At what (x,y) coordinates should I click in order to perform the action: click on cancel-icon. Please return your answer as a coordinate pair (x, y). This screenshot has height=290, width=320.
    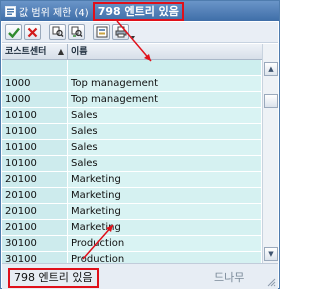
    Looking at the image, I should click on (32, 32).